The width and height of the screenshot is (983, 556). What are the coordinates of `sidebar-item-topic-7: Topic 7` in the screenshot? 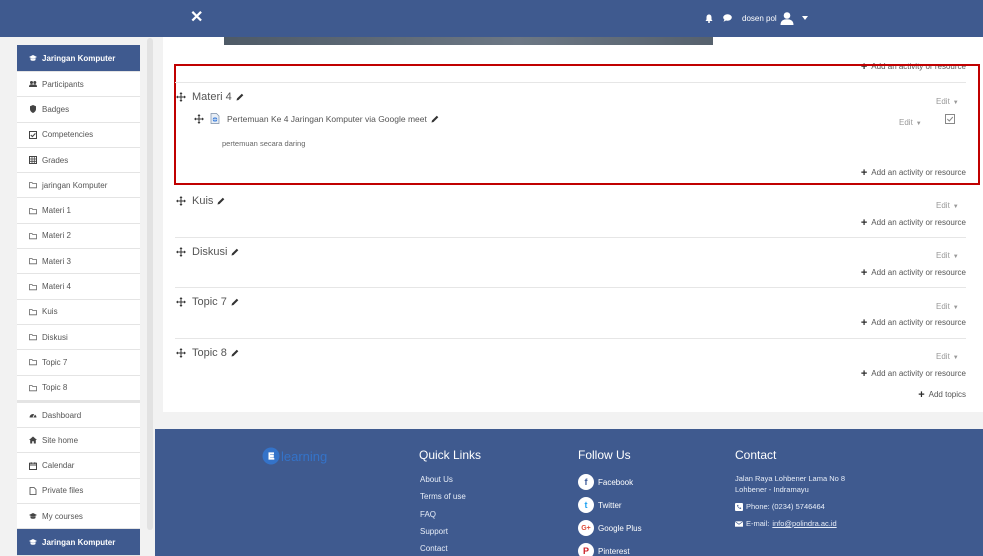 It's located at (78, 363).